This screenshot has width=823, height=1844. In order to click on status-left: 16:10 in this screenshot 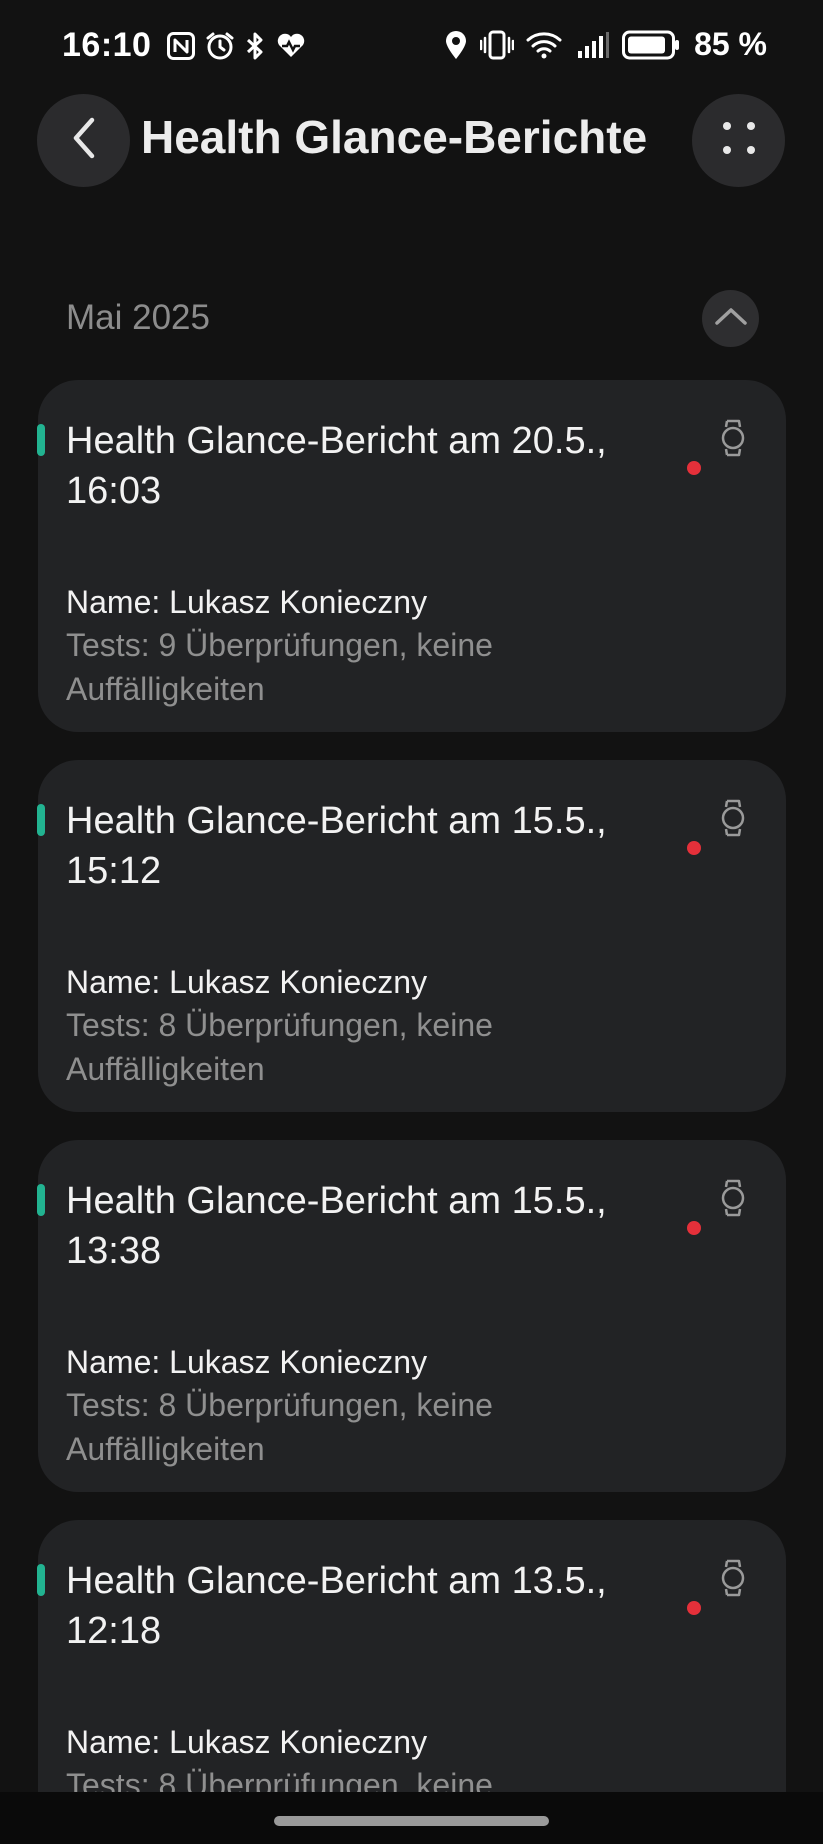, I will do `click(184, 45)`.